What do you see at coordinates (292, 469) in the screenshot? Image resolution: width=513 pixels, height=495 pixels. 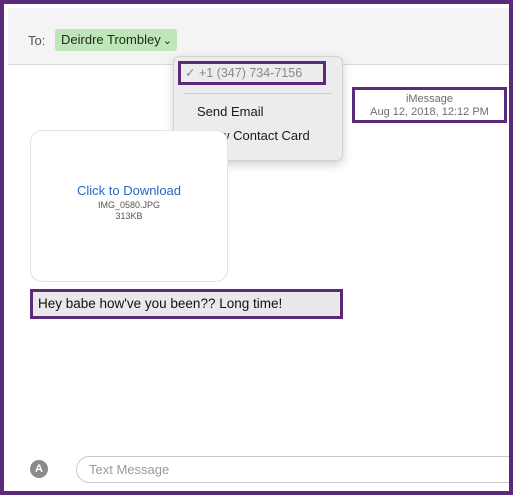 I see `text-message-input` at bounding box center [292, 469].